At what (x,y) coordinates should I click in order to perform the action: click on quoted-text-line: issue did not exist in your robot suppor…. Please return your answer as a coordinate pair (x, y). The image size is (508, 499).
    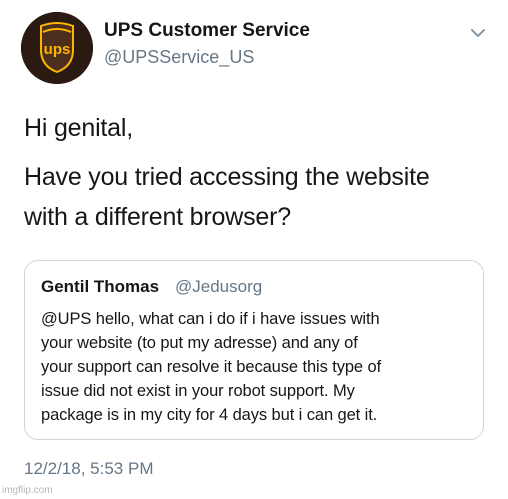
    Looking at the image, I should click on (198, 391).